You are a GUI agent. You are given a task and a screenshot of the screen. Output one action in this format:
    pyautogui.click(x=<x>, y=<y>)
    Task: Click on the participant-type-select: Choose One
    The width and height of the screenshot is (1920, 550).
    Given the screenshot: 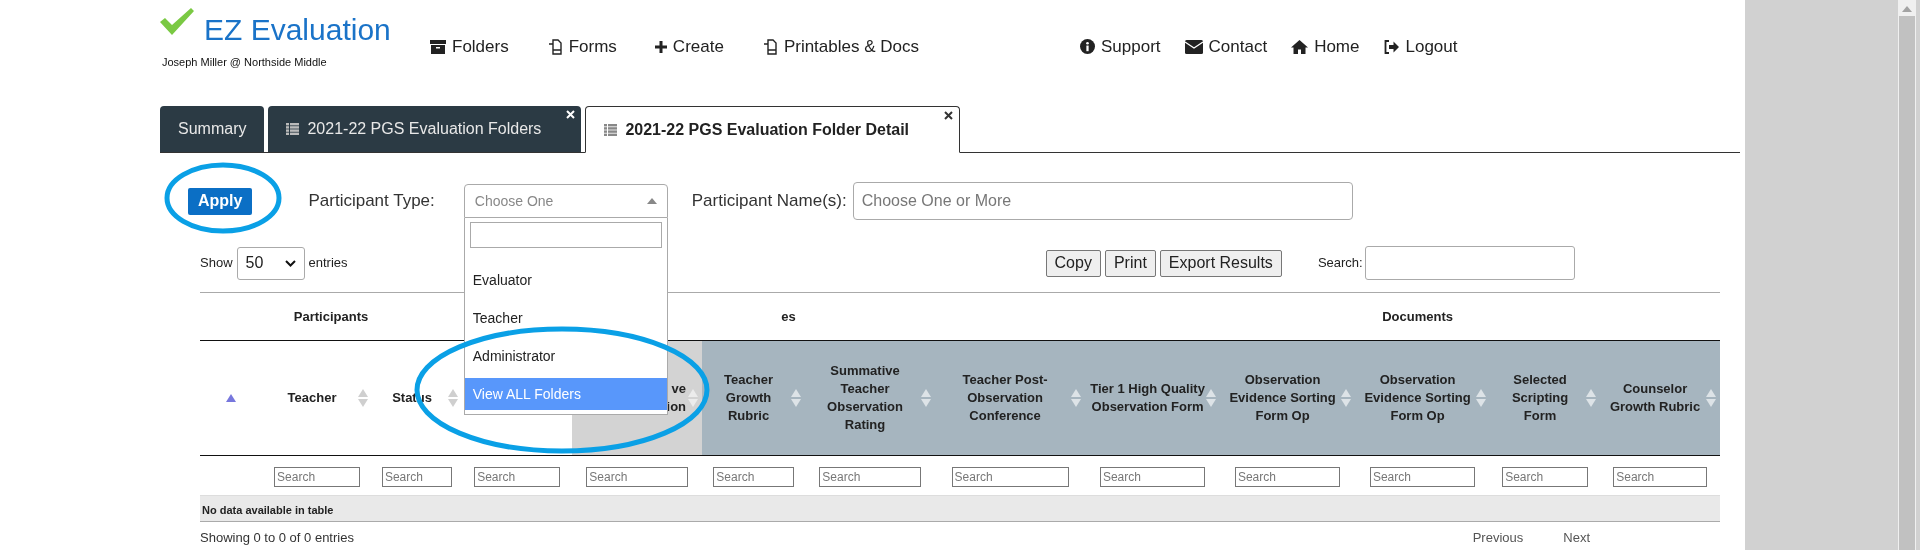 What is the action you would take?
    pyautogui.click(x=565, y=201)
    